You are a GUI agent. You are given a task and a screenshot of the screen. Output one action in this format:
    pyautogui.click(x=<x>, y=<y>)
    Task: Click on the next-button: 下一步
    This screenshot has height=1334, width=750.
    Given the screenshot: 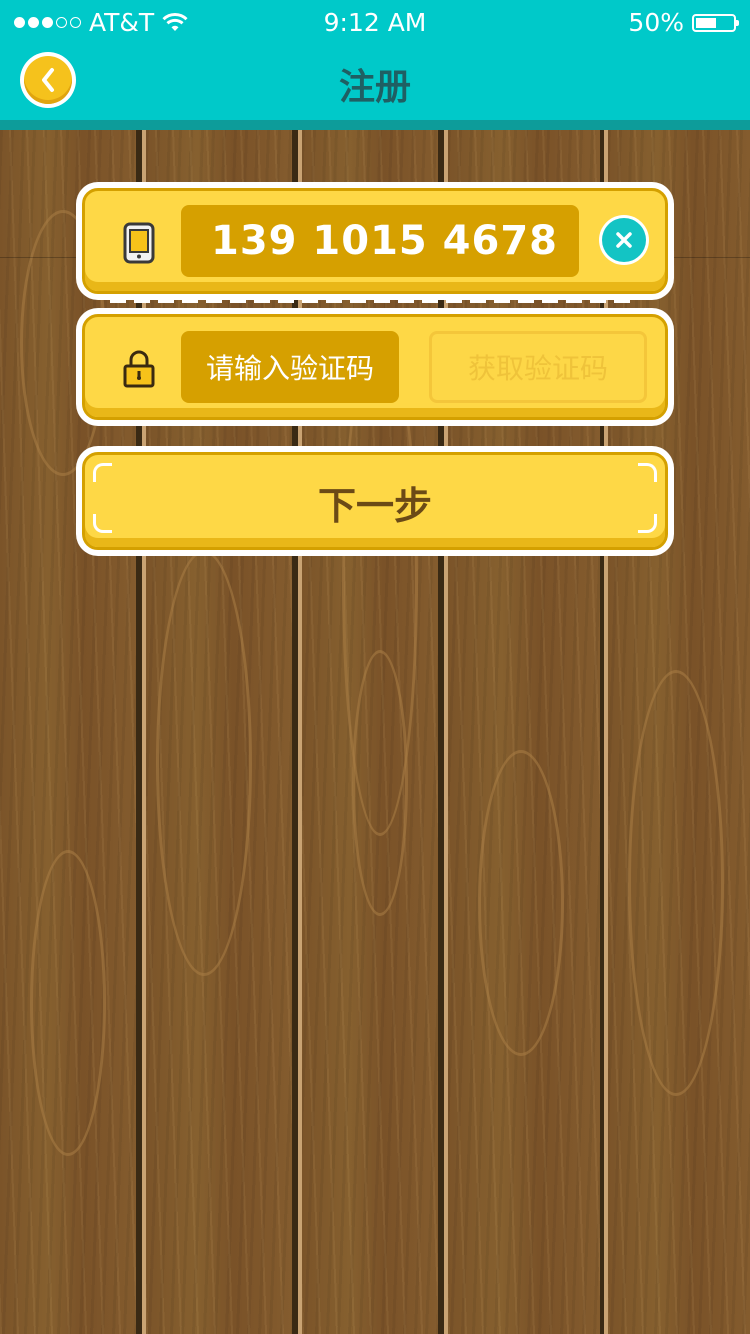 What is the action you would take?
    pyautogui.click(x=375, y=501)
    